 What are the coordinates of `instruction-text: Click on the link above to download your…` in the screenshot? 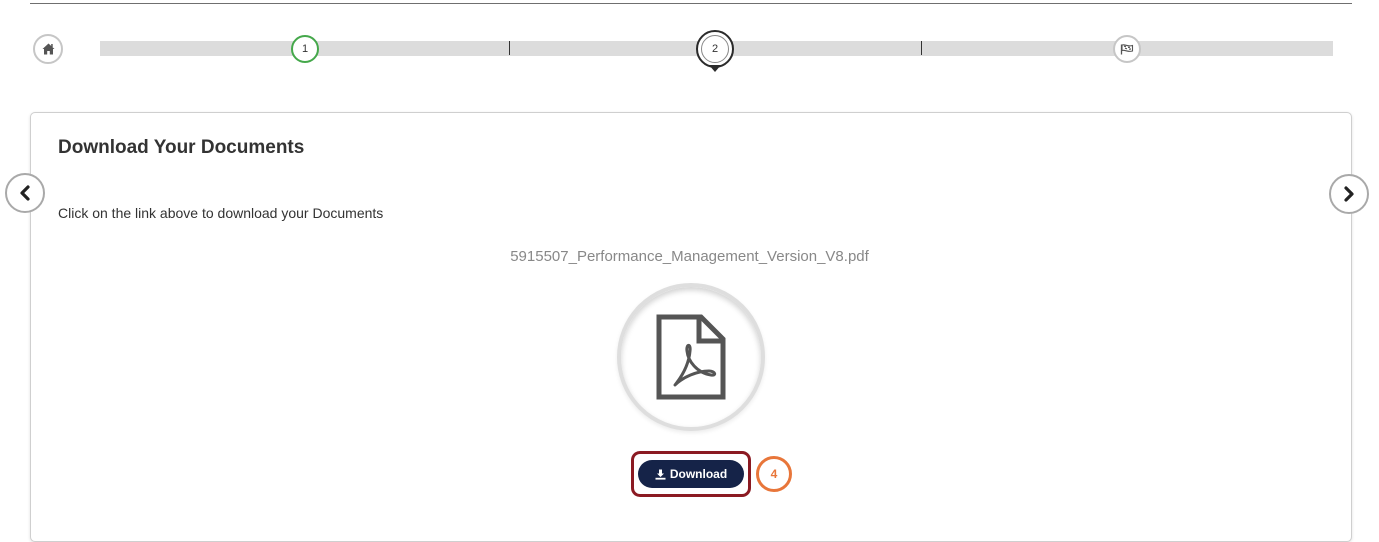 It's located at (221, 213).